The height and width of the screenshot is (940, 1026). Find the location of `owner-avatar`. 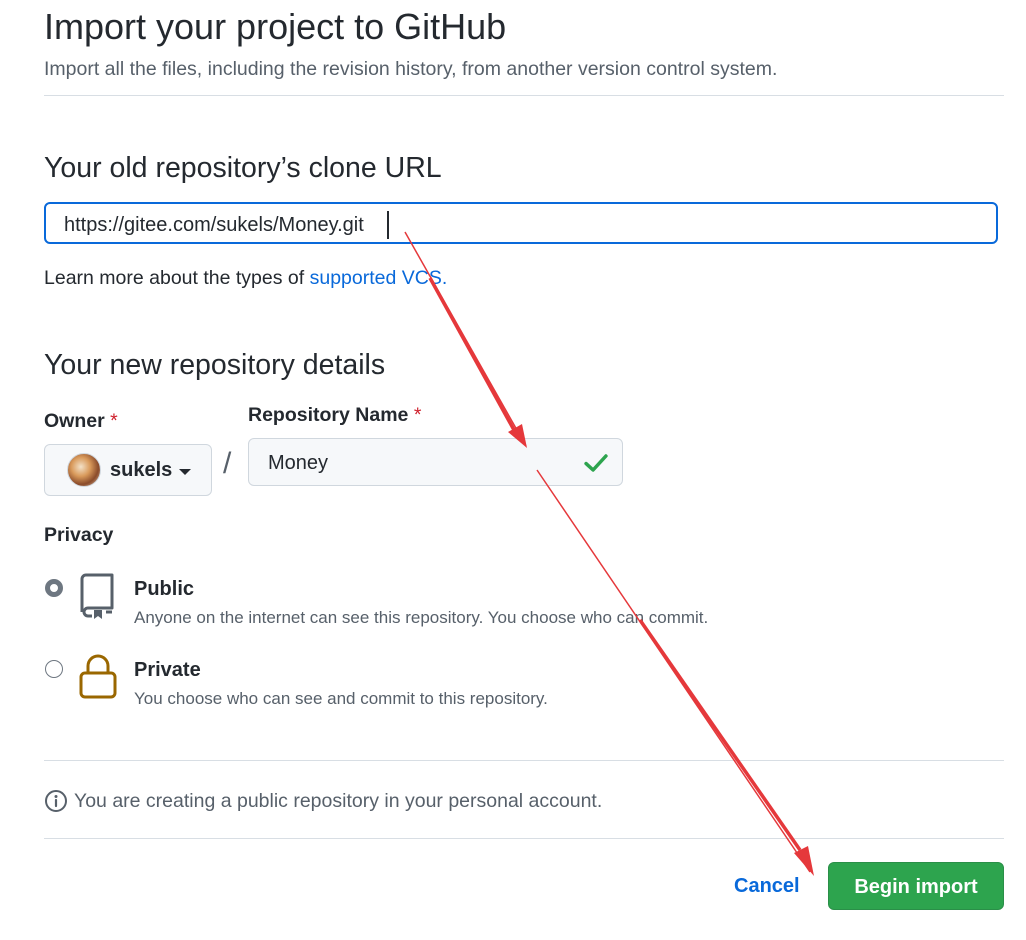

owner-avatar is located at coordinates (84, 470).